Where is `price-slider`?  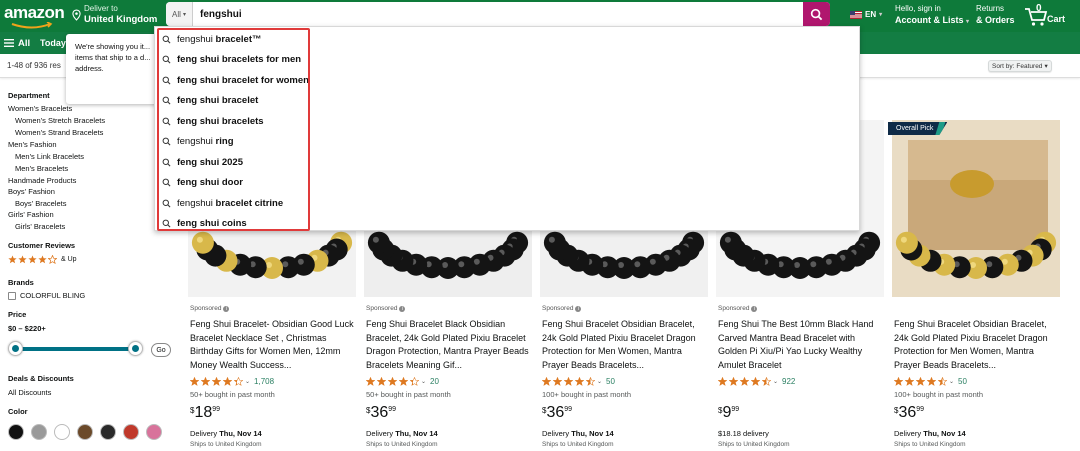 price-slider is located at coordinates (82, 348).